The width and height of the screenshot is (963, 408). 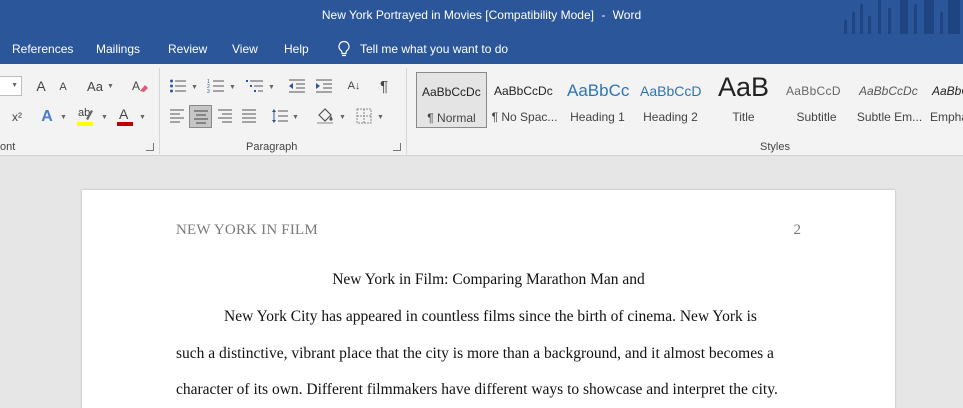 I want to click on line-spacing-icon, so click(x=280, y=116).